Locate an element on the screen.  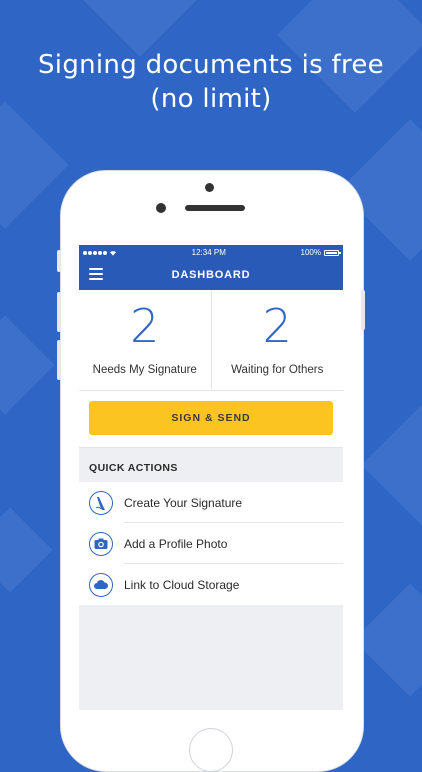
create-signature-item: Create Your Signature is located at coordinates (211, 502).